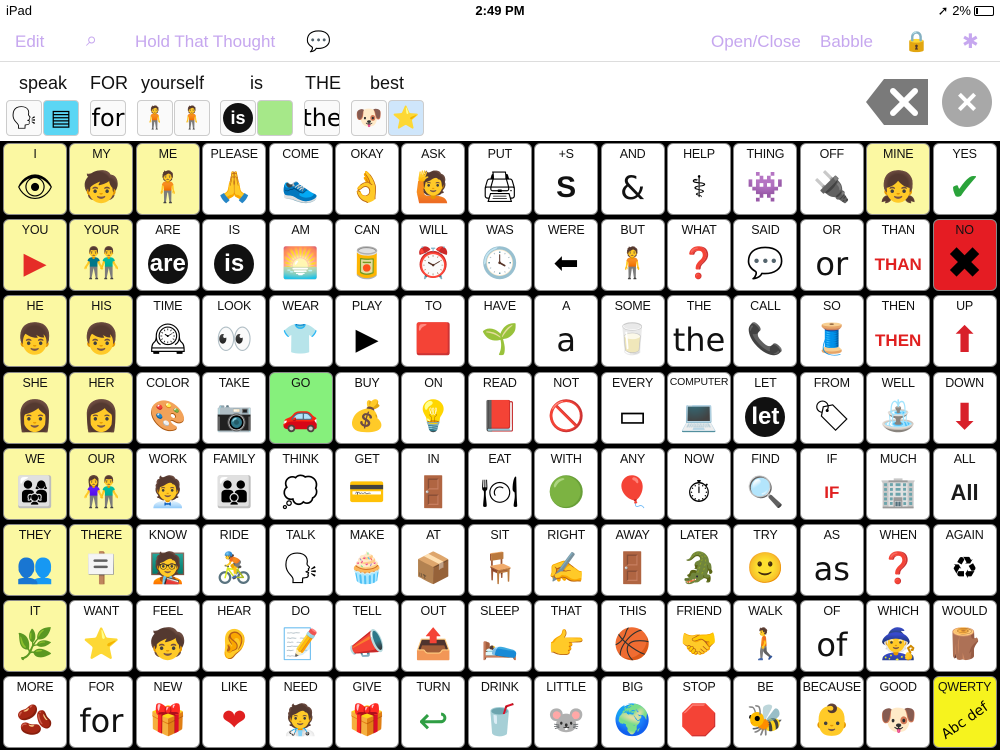 The height and width of the screenshot is (750, 1000). Describe the element at coordinates (566, 636) in the screenshot. I see `vocab-button-that: THAT 👉` at that location.